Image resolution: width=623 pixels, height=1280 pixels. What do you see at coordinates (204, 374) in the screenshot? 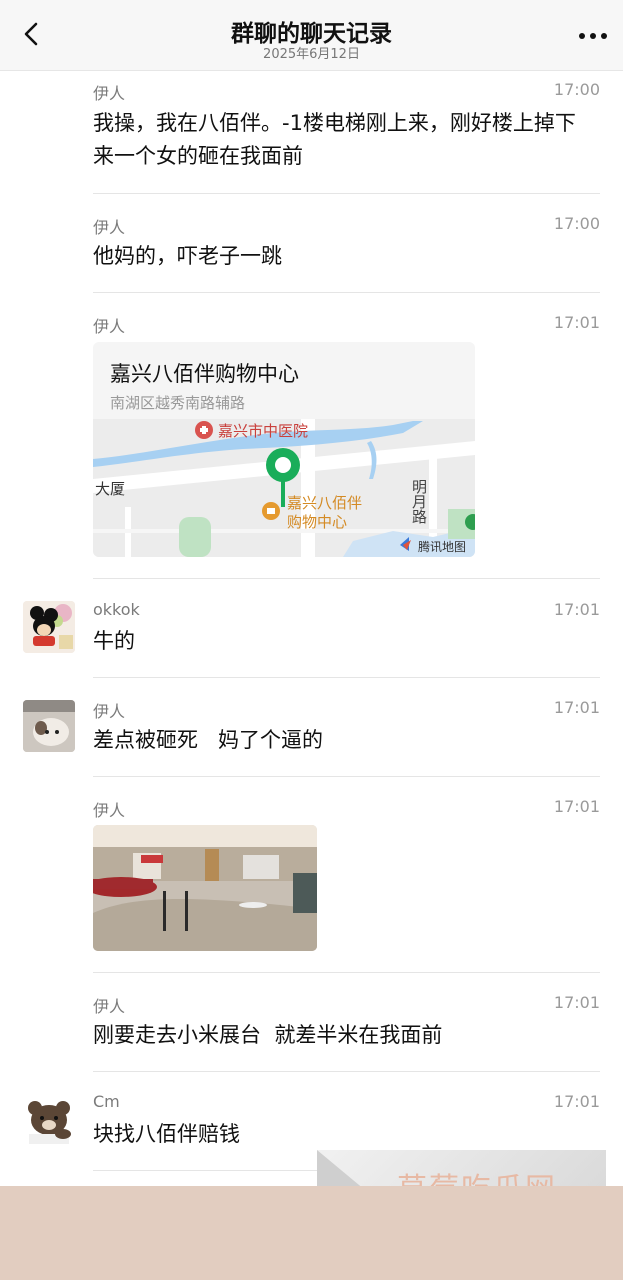
I see `location-name: 嘉兴八佰伴购物中心` at bounding box center [204, 374].